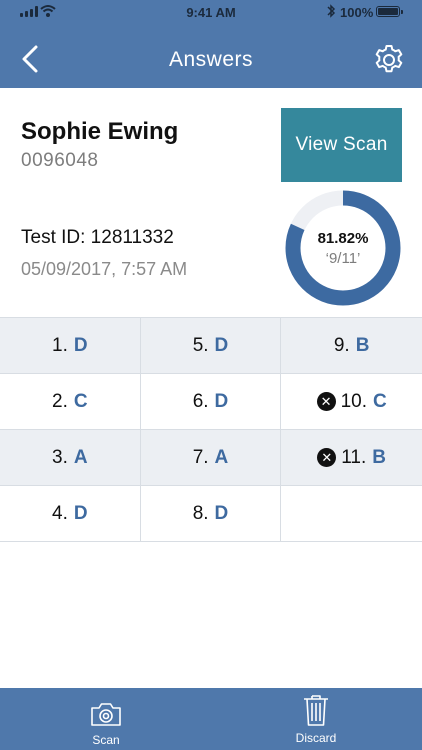 This screenshot has height=750, width=422. Describe the element at coordinates (60, 345) in the screenshot. I see `question-number: 1.` at that location.